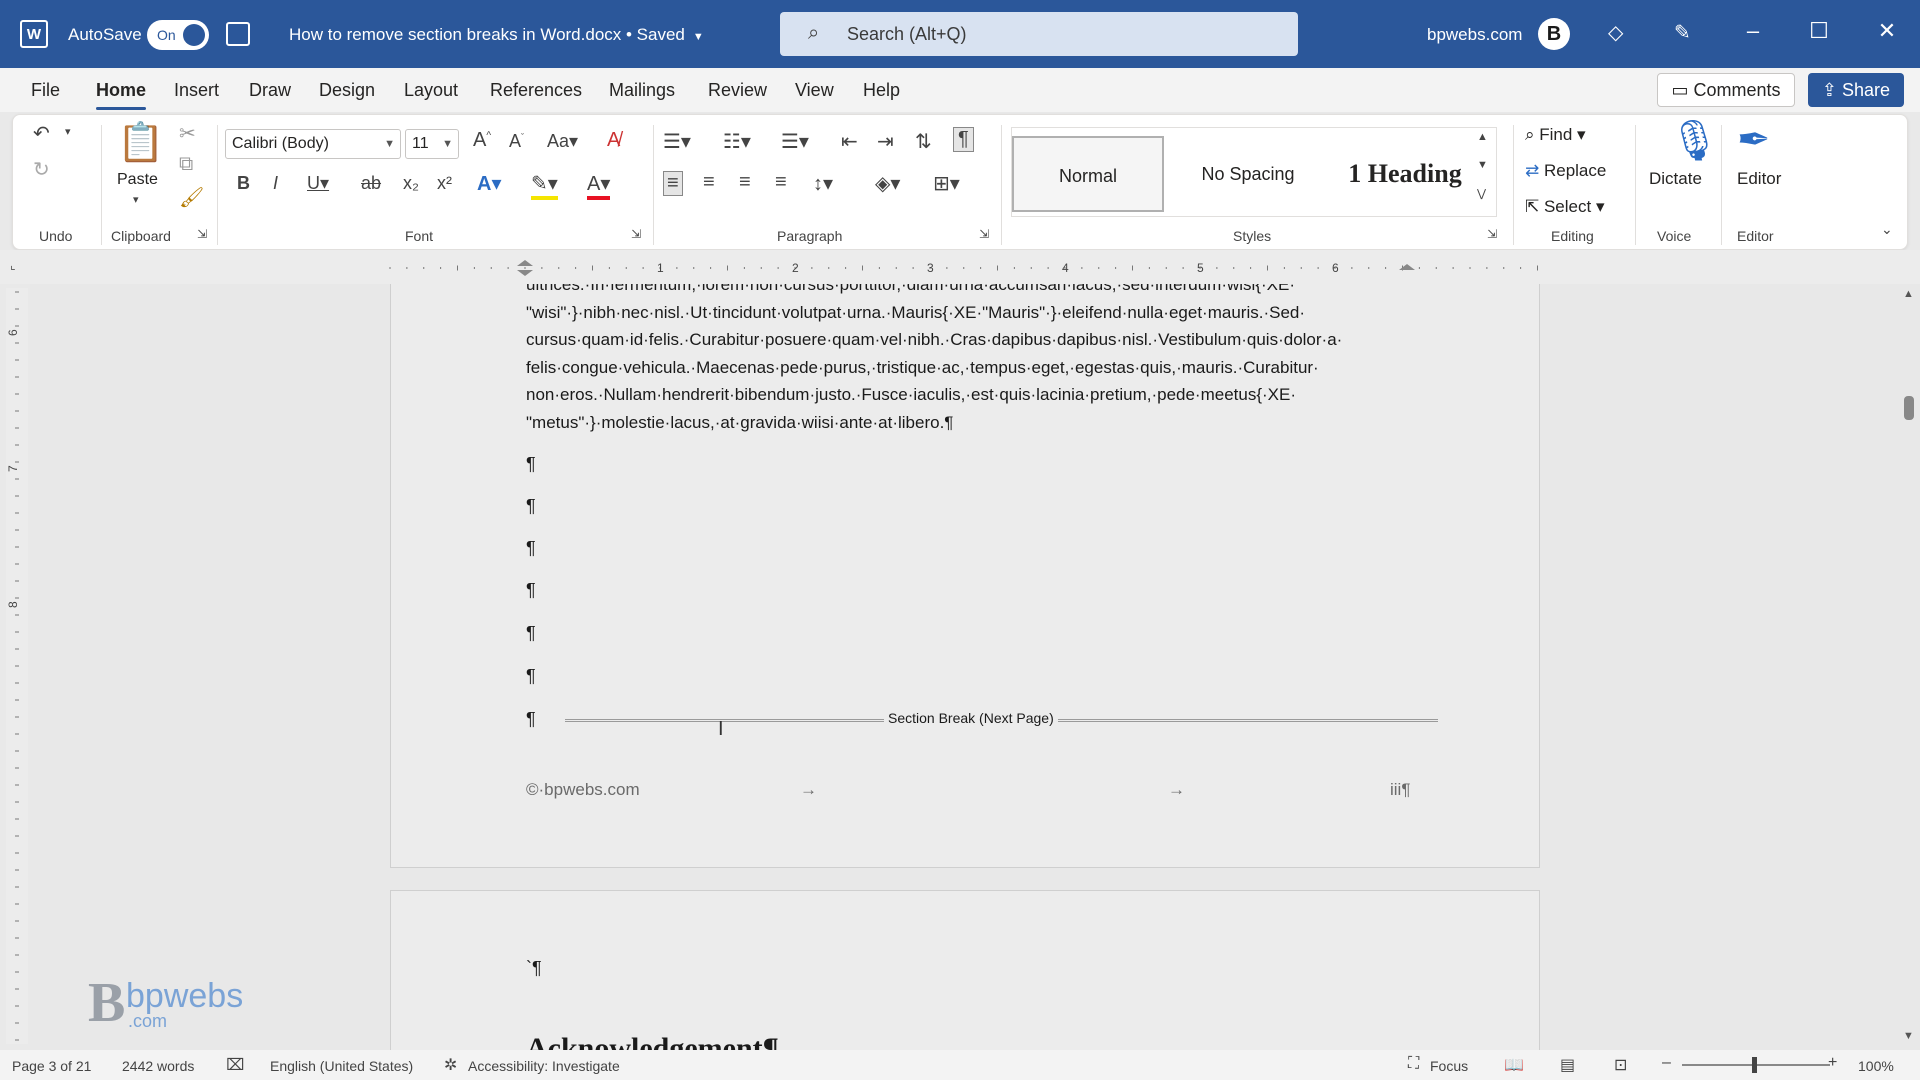 The width and height of the screenshot is (1920, 1080). Describe the element at coordinates (191, 197) in the screenshot. I see `format-painter-icon: 🖌` at that location.